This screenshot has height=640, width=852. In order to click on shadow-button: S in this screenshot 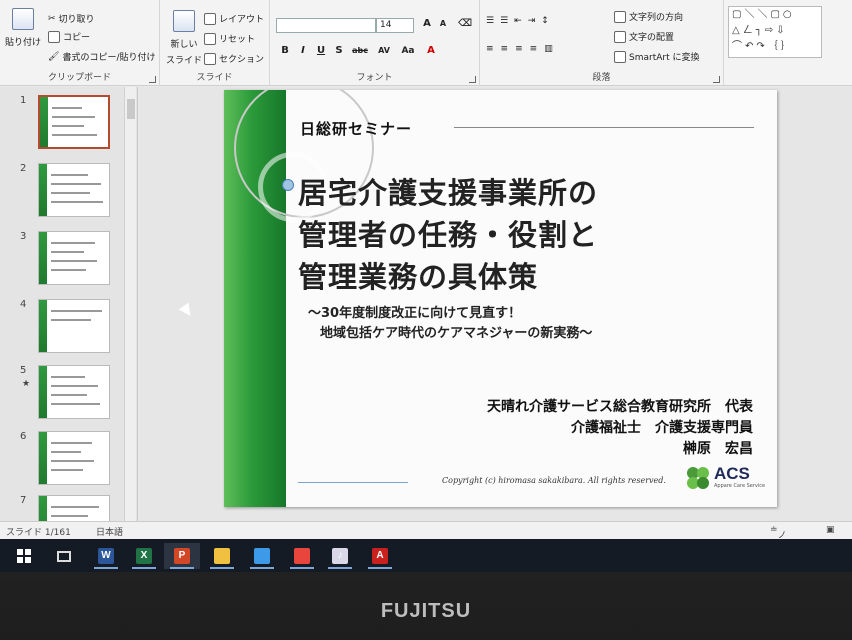, I will do `click(339, 51)`.